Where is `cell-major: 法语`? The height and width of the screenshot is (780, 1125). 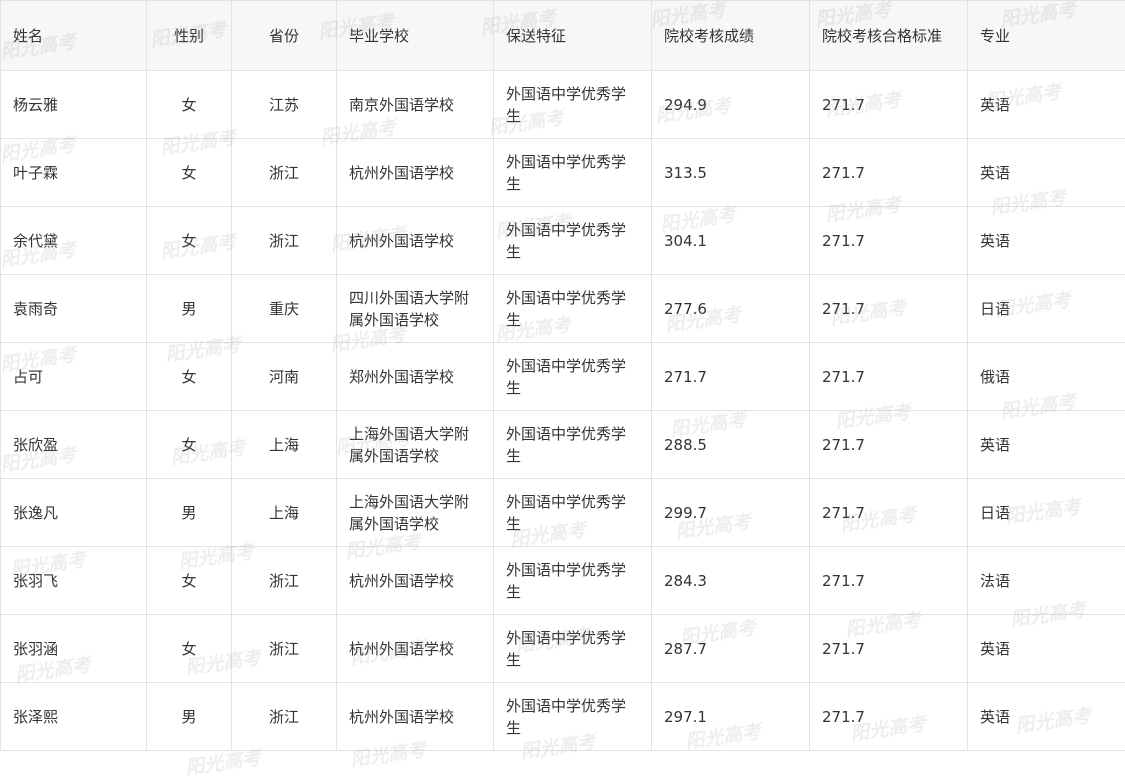 cell-major: 法语 is located at coordinates (1046, 581).